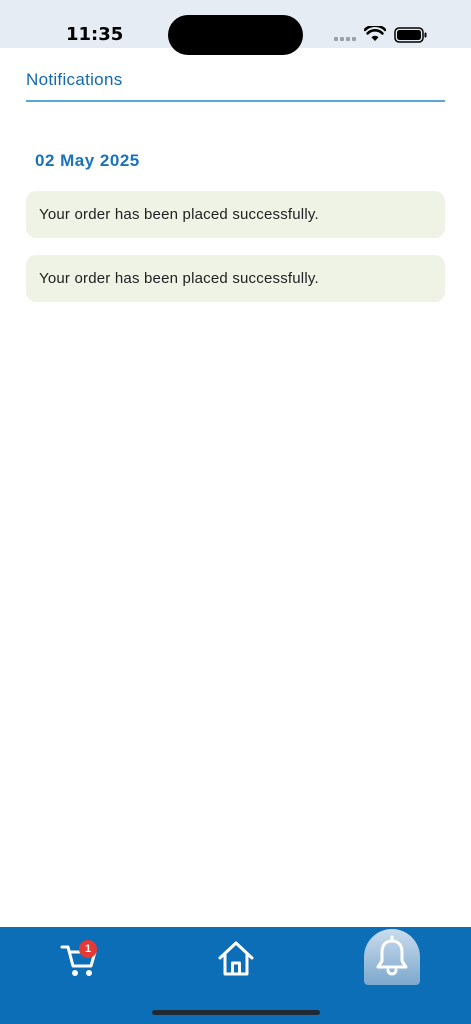 This screenshot has width=471, height=1024. What do you see at coordinates (235, 35) in the screenshot?
I see `dynamic-island` at bounding box center [235, 35].